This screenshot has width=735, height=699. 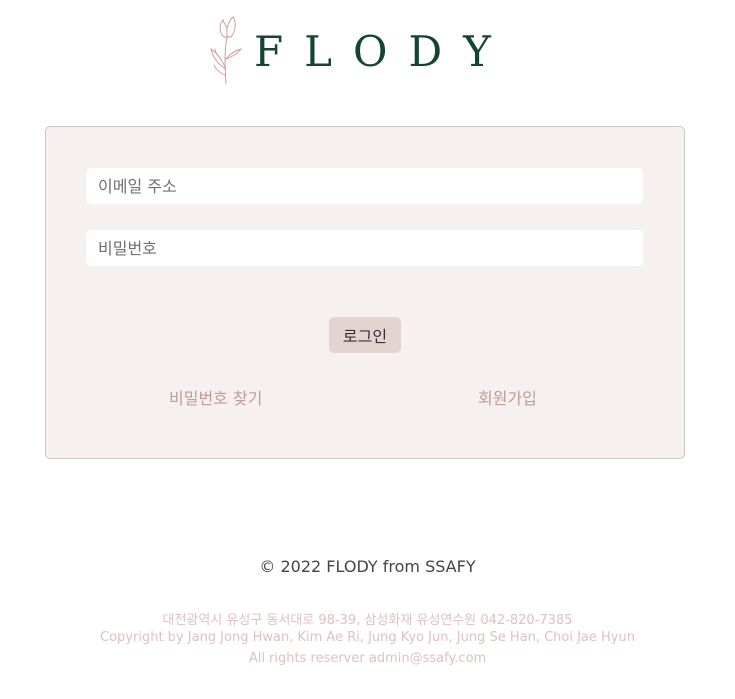 What do you see at coordinates (215, 397) in the screenshot?
I see `find-password-link: 비밀번호 찾기` at bounding box center [215, 397].